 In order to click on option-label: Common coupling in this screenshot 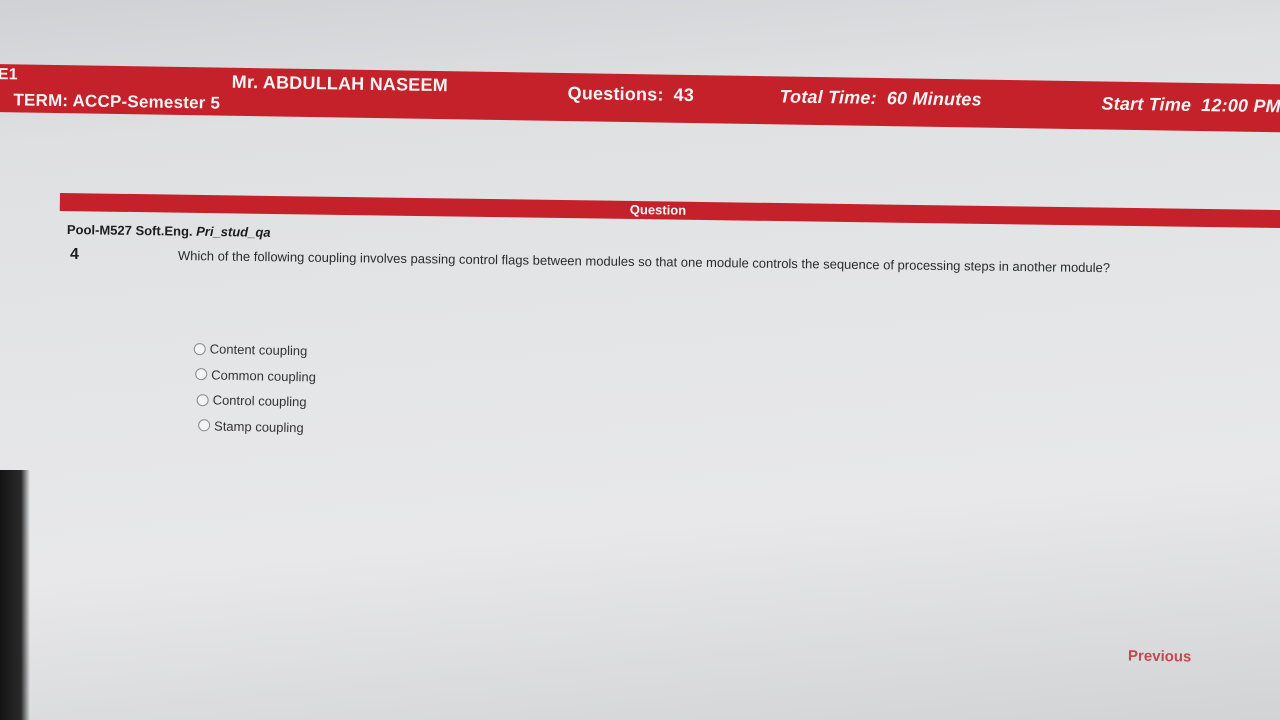, I will do `click(264, 376)`.